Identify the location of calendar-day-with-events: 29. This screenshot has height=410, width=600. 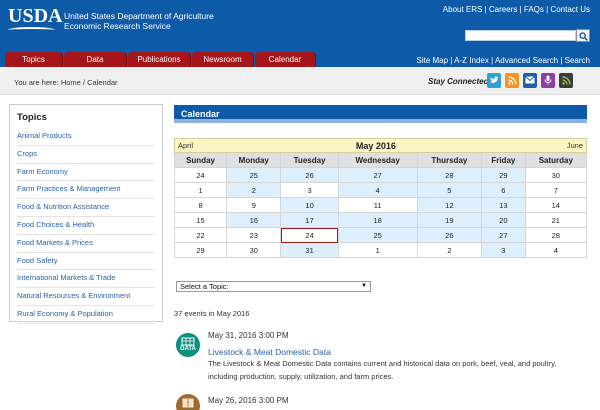
(503, 175).